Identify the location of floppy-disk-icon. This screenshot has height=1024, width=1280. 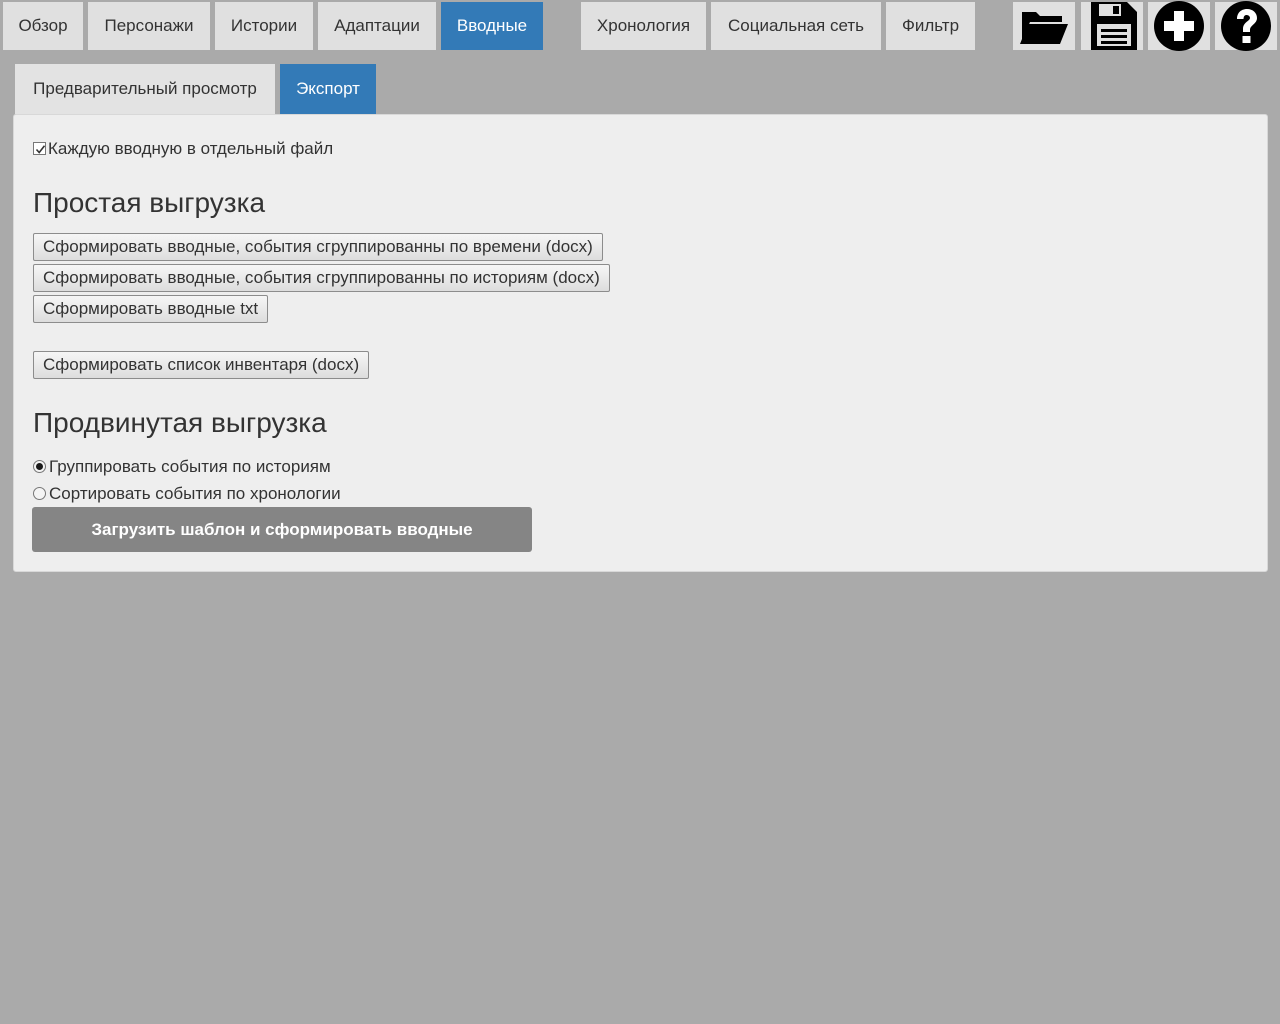
(1114, 26).